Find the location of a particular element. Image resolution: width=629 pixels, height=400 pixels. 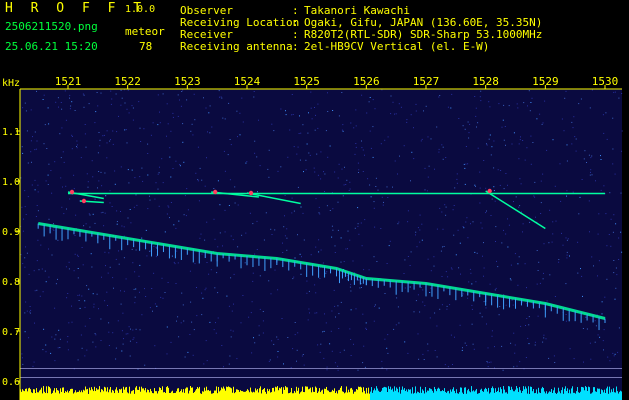

info-value-antenna: 2el-HB9CV Vertical (el. E-W) is located at coordinates (397, 46).